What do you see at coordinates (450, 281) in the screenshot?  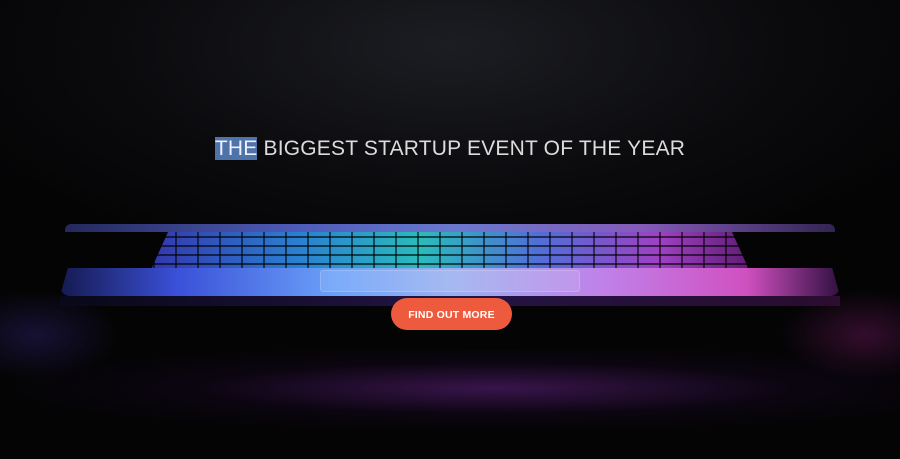 I see `laptop-trackpad` at bounding box center [450, 281].